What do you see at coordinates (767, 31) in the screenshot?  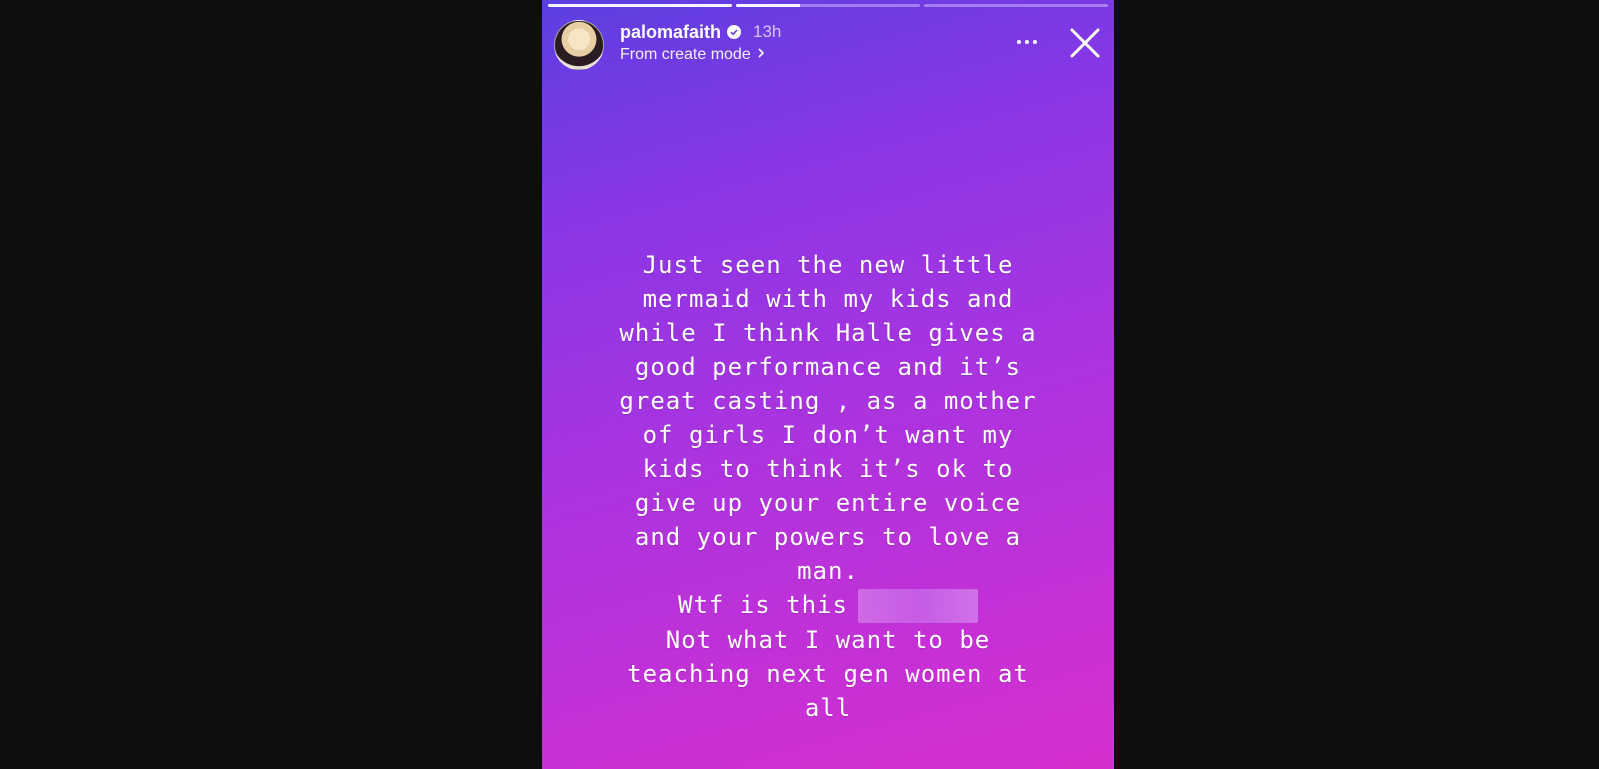 I see `post-time: 13h` at bounding box center [767, 31].